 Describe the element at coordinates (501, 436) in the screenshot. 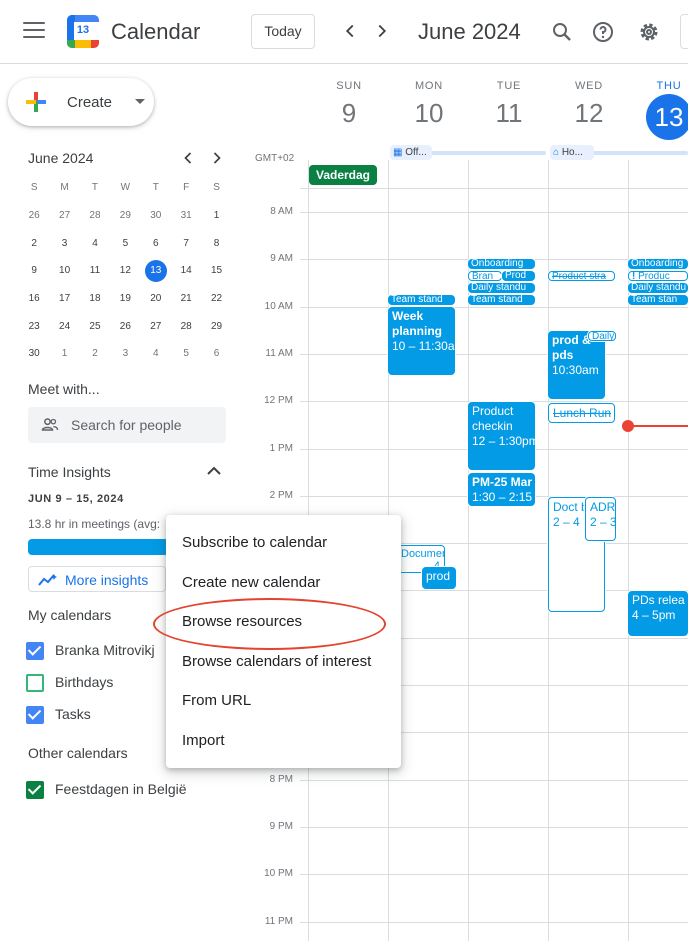

I see `event-product-checkin: Product checkin 12 – 1:30pm` at that location.